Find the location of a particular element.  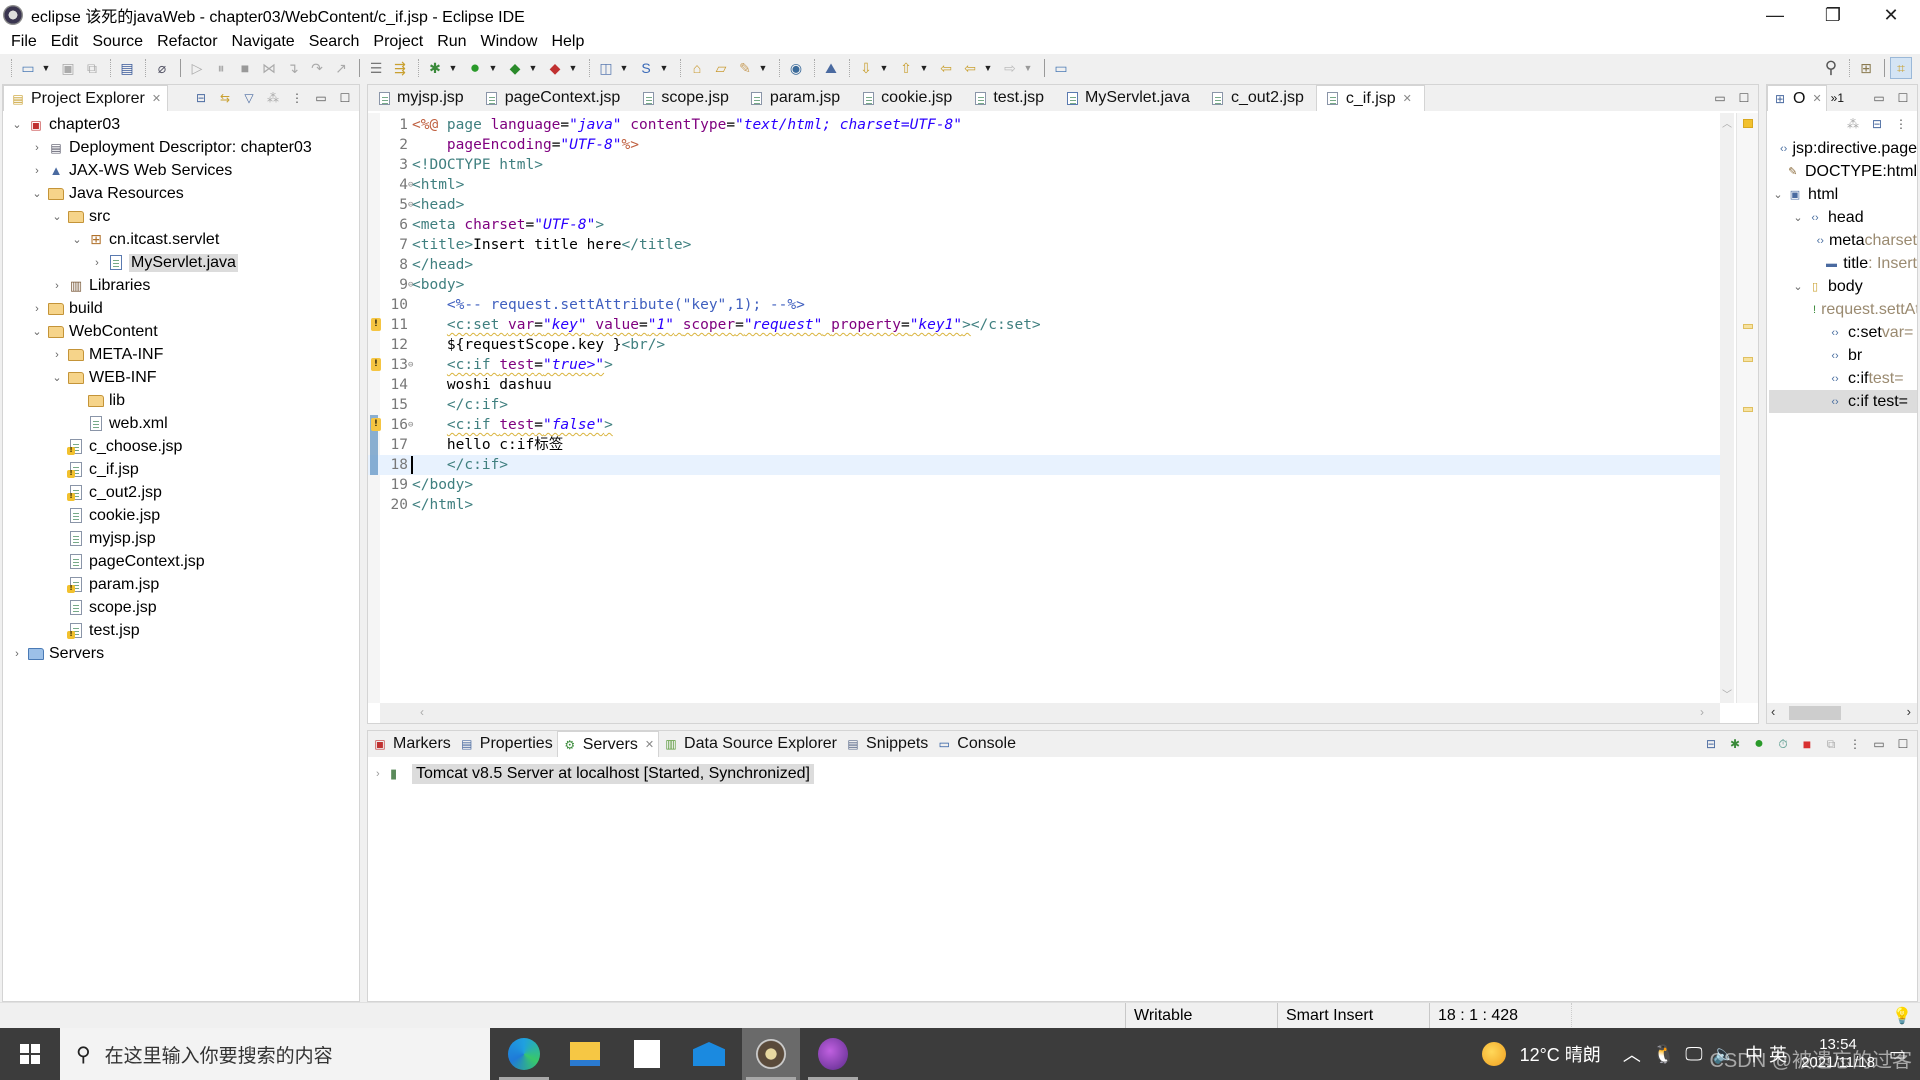

menu-source: Source is located at coordinates (117, 42).